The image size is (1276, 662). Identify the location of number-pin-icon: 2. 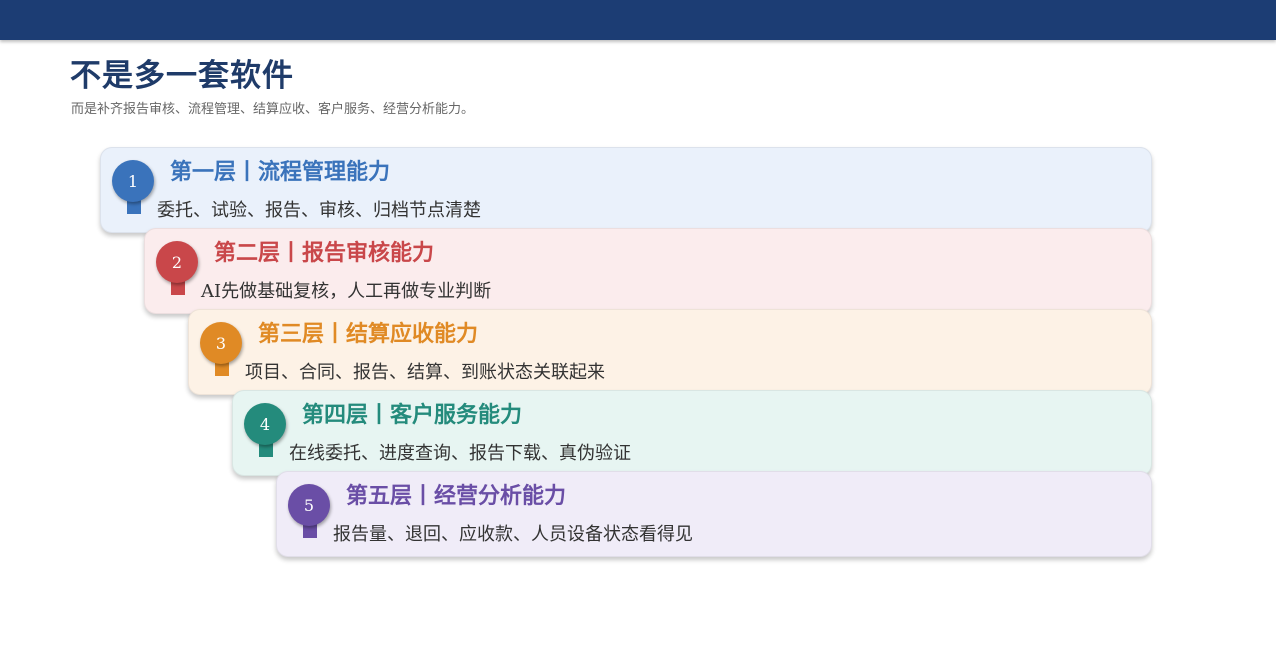
(177, 269).